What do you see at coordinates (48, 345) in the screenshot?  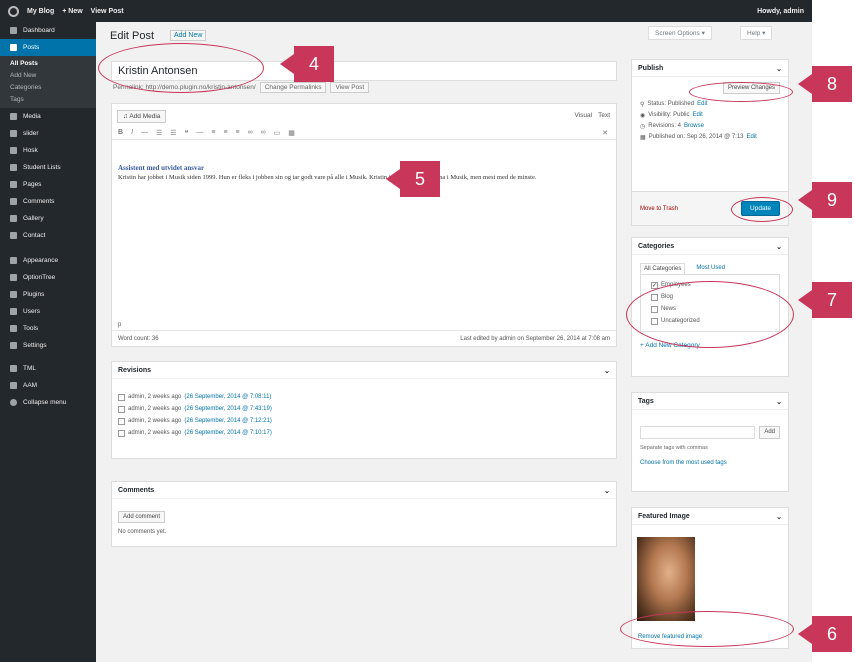 I see `menu-settings: Settings` at bounding box center [48, 345].